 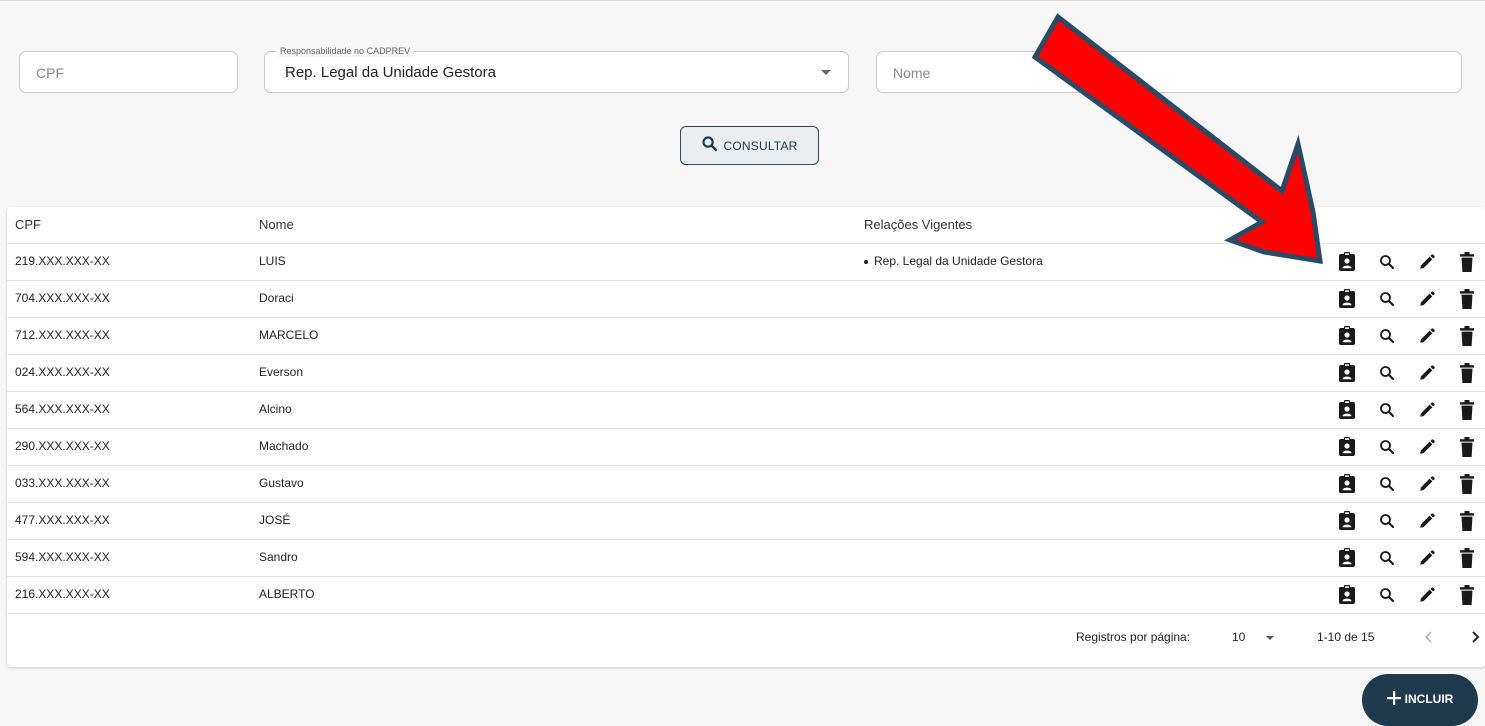 What do you see at coordinates (62, 261) in the screenshot?
I see `cell-cpf: 219.XXX.XXX-XX` at bounding box center [62, 261].